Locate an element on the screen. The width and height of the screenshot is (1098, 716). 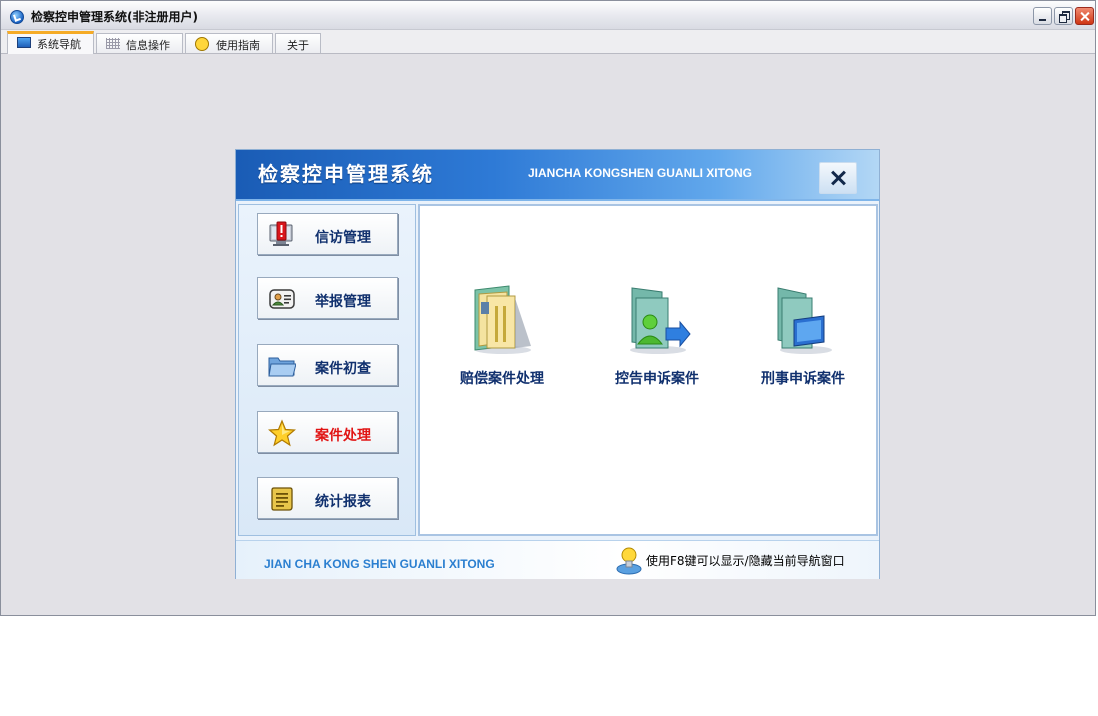
dialog-title: 检察控申管理系统 is located at coordinates (346, 174).